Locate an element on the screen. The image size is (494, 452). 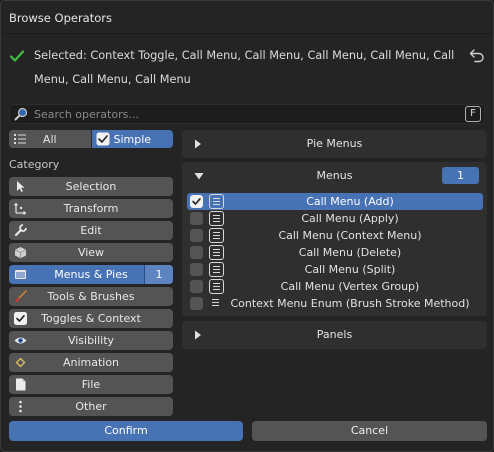
category-label: File is located at coordinates (91, 384).